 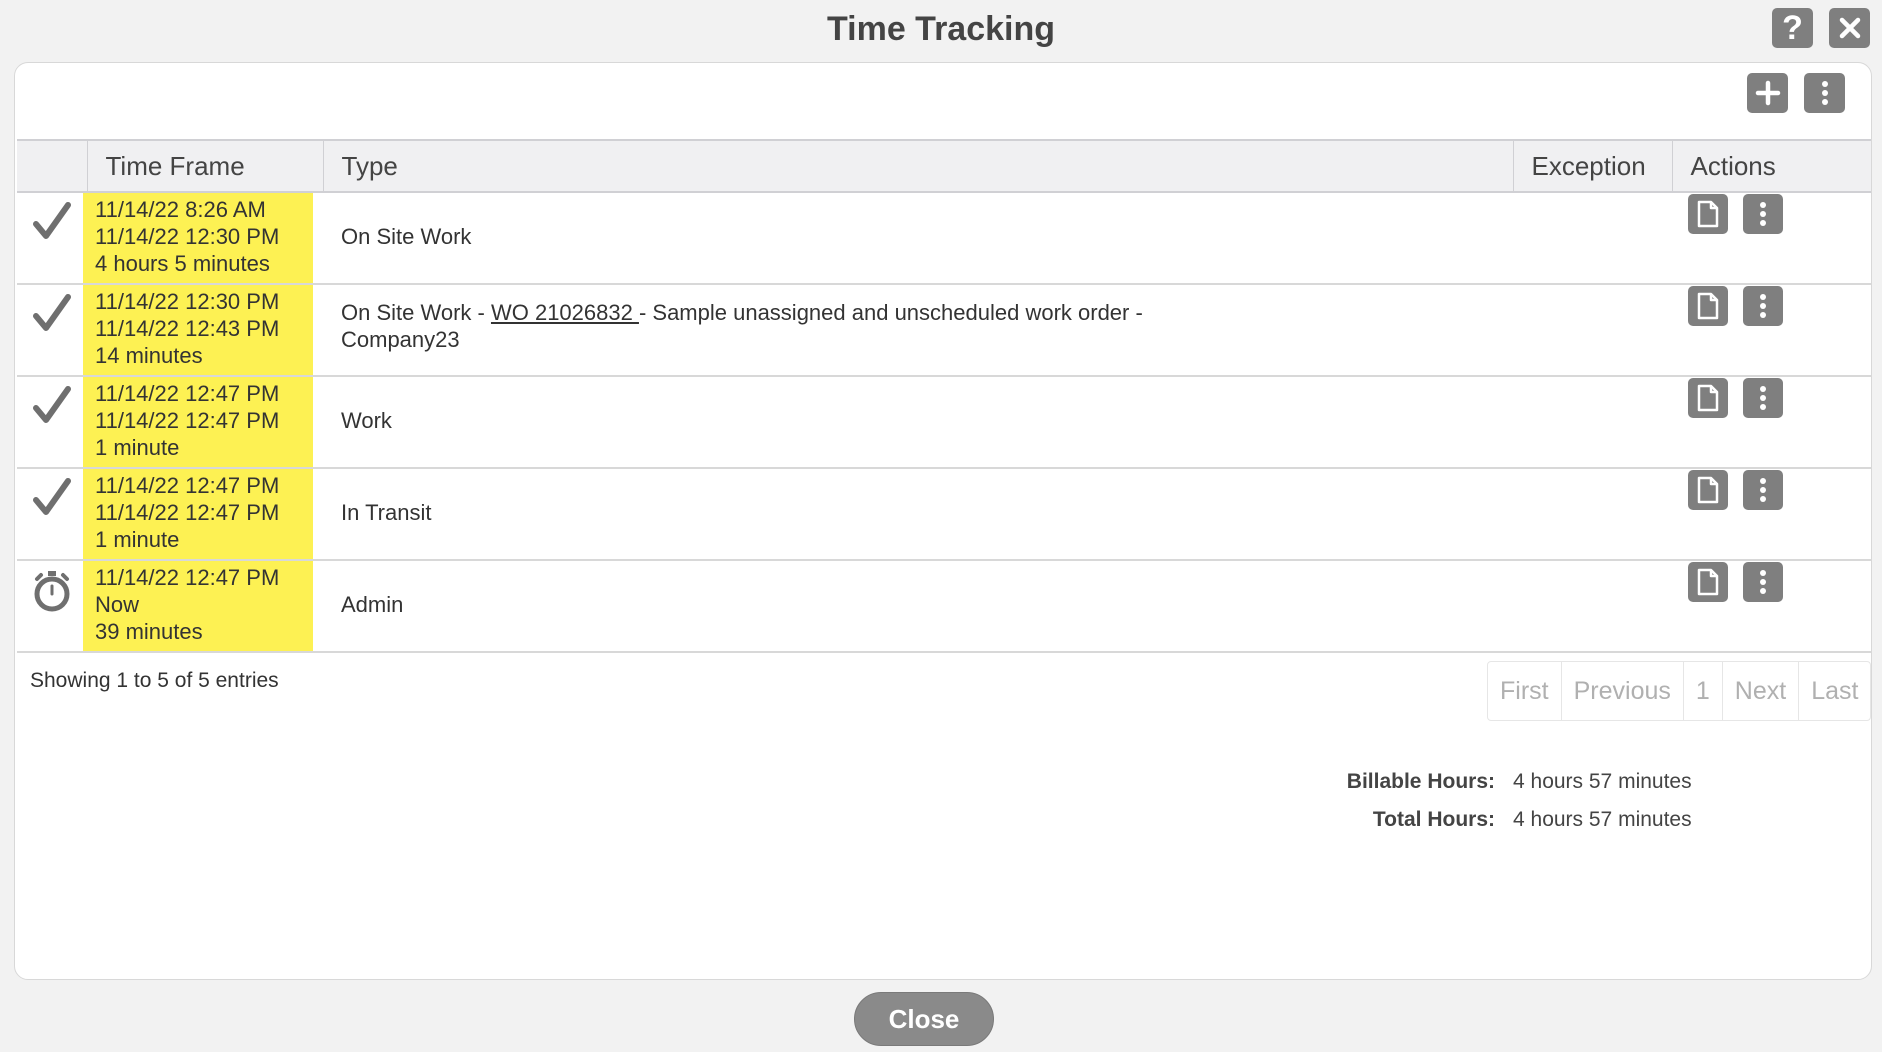 I want to click on start-time: 11/14/22 12:47 PM, so click(x=187, y=393).